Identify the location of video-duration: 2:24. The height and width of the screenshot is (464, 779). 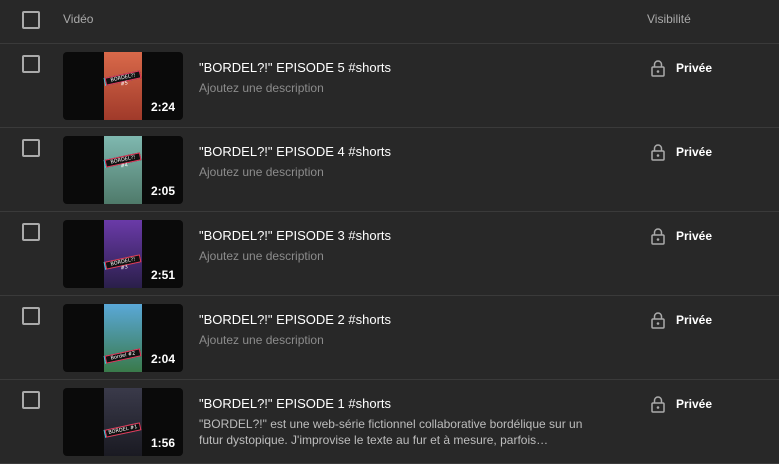
(162, 107).